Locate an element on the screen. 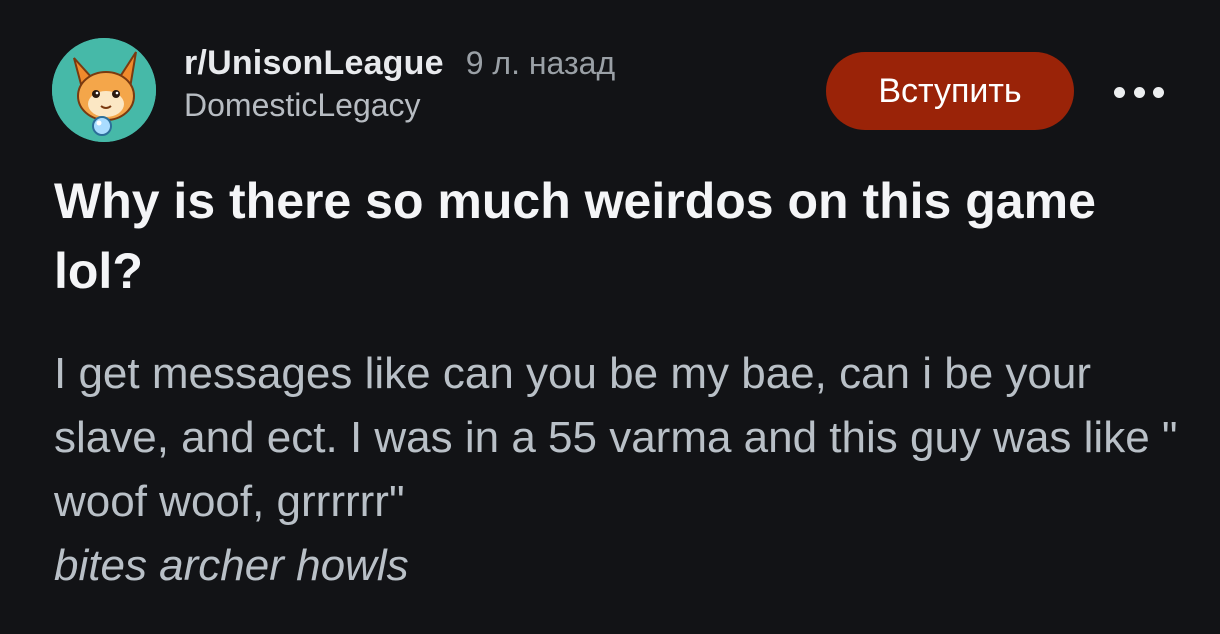 The width and height of the screenshot is (1220, 634). more-options-icon is located at coordinates (1139, 92).